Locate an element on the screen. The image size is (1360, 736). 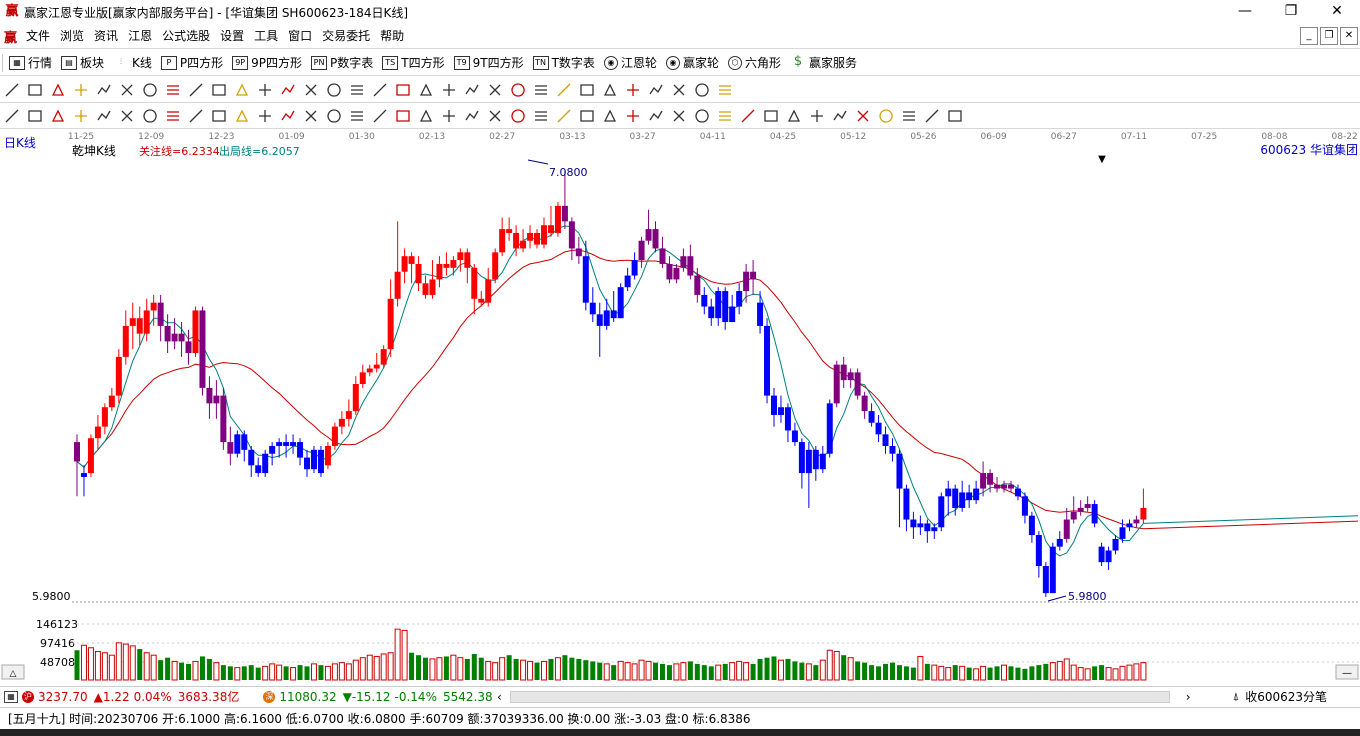
copy-tool-button is located at coordinates (725, 90).